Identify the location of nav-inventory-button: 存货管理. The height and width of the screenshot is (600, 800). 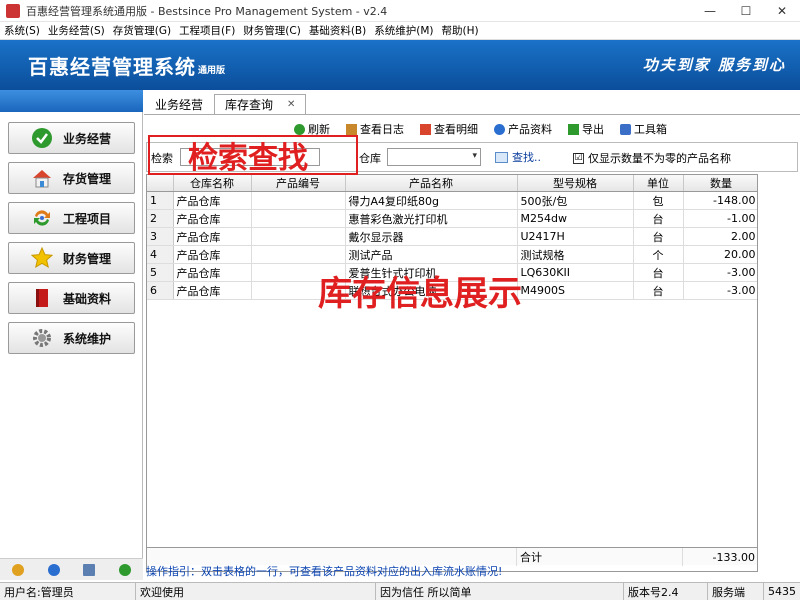
(71, 178).